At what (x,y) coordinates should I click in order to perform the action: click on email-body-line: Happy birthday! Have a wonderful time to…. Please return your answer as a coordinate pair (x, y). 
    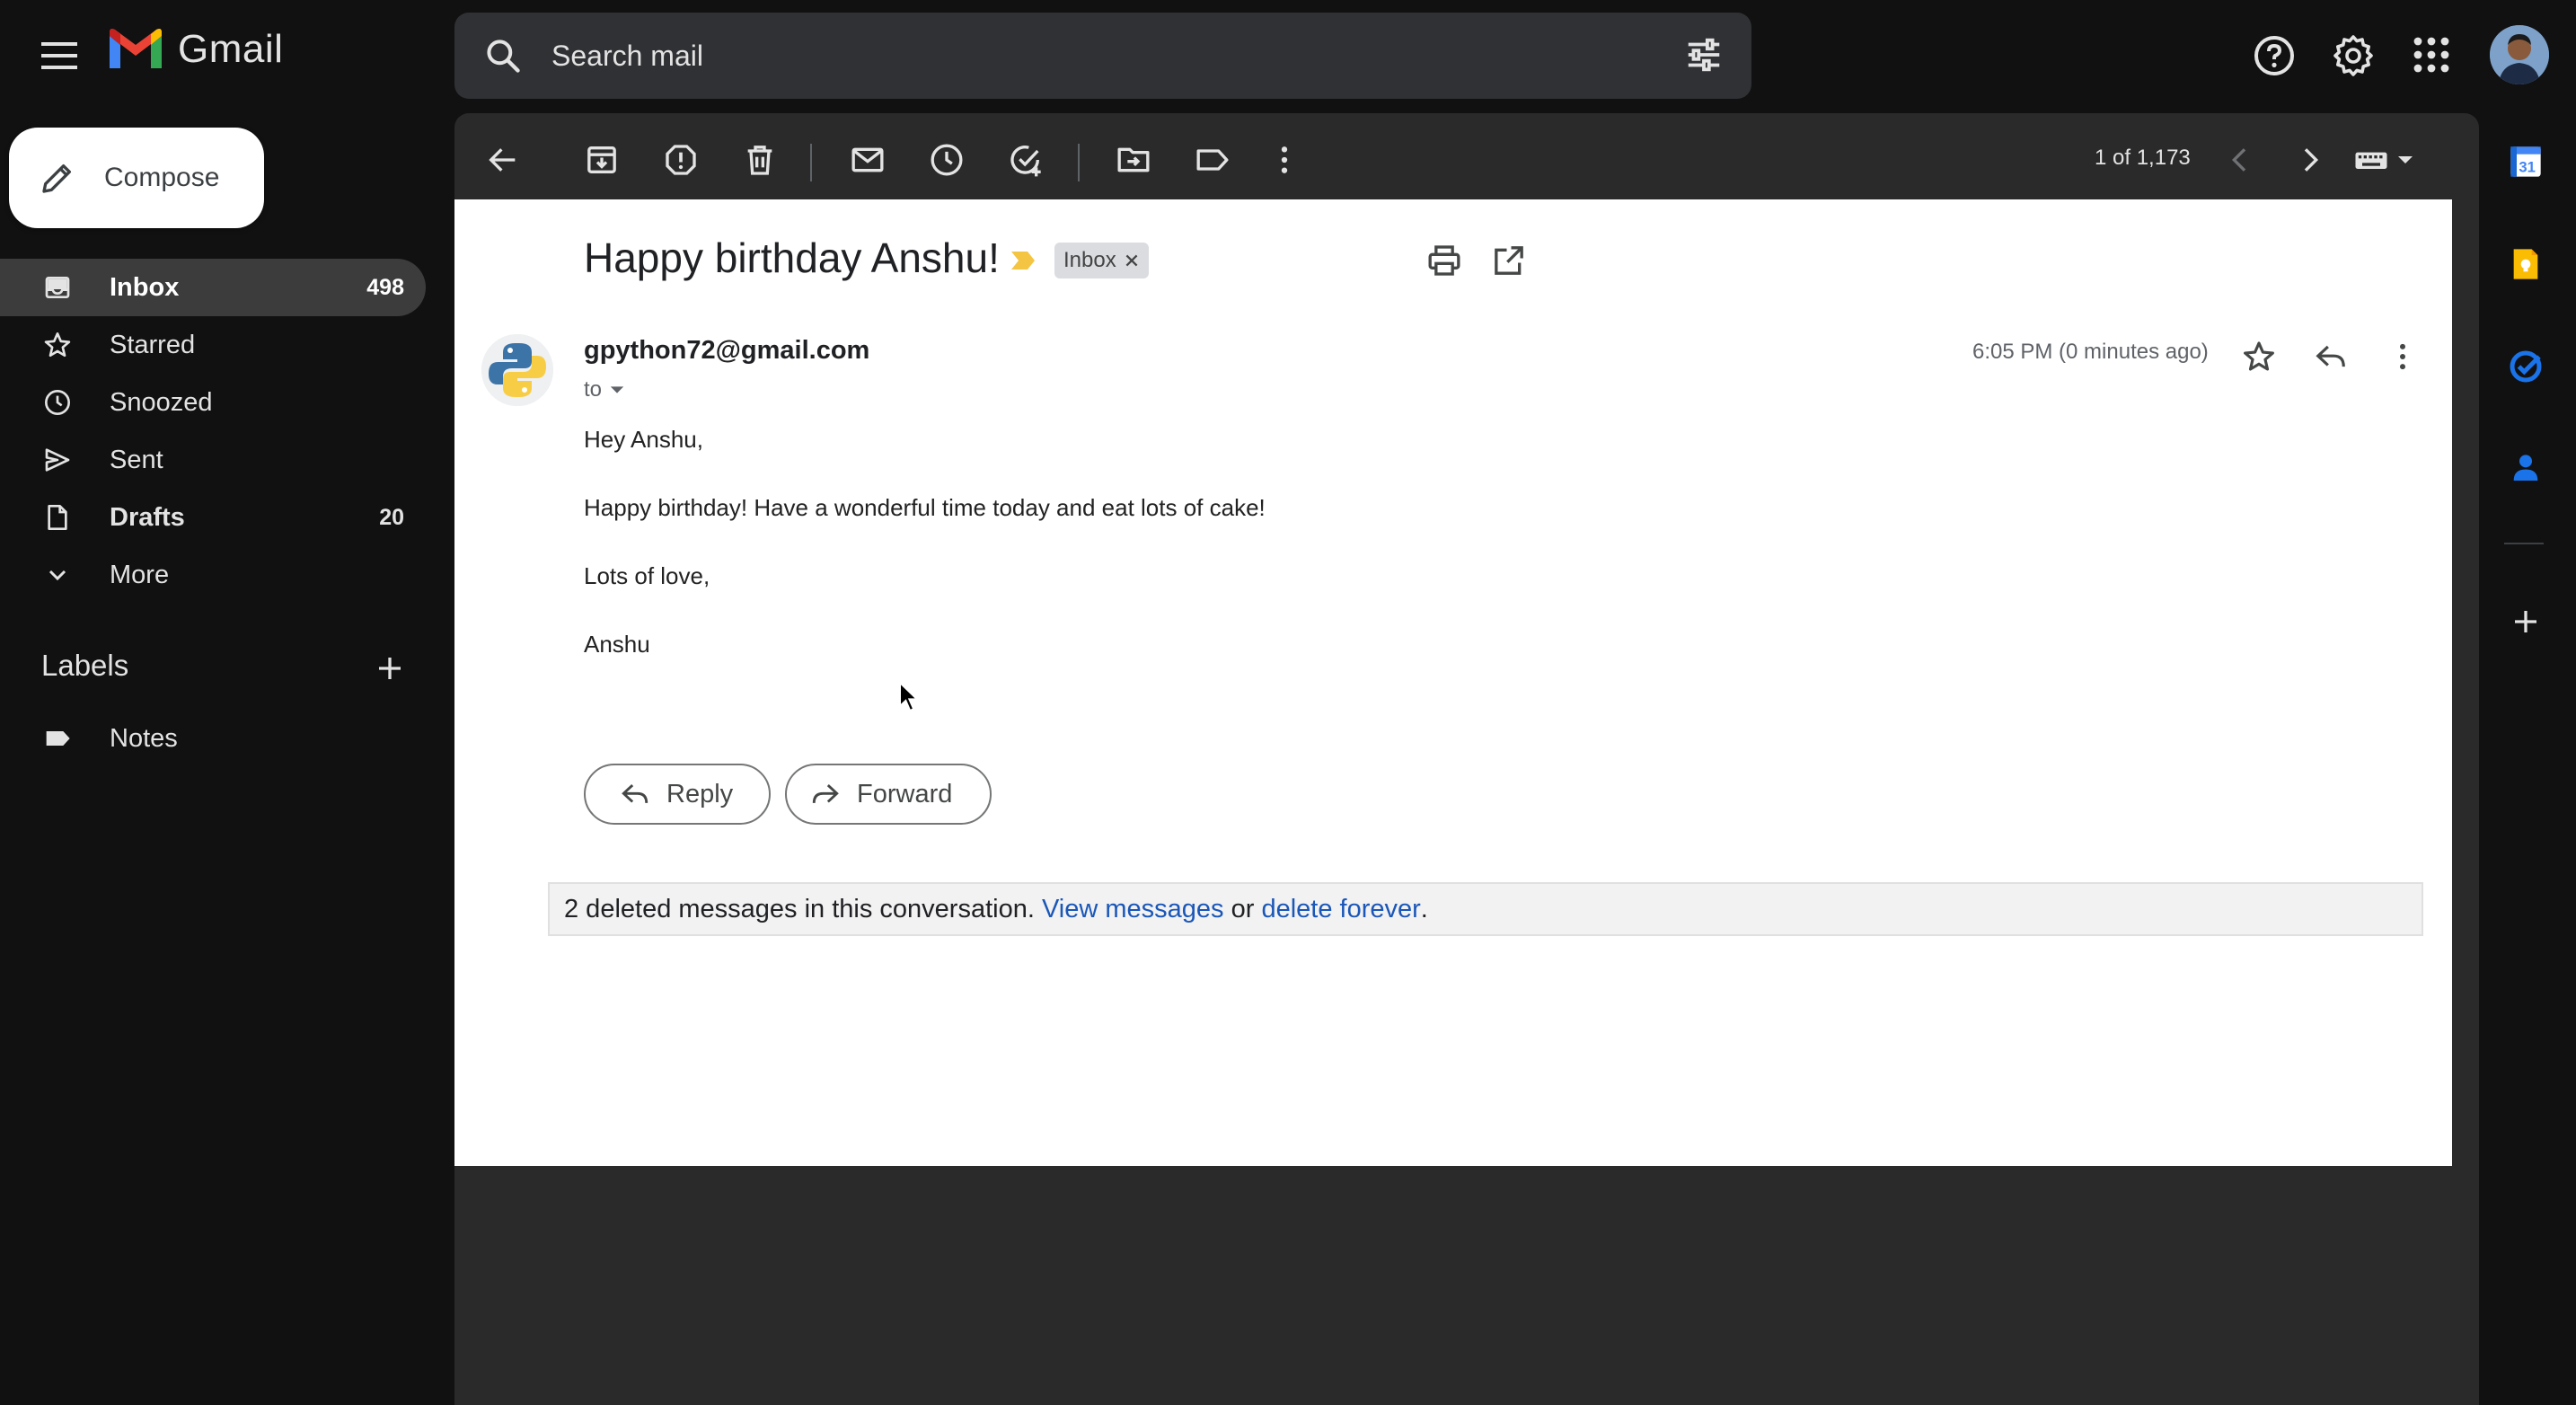
    Looking at the image, I should click on (925, 507).